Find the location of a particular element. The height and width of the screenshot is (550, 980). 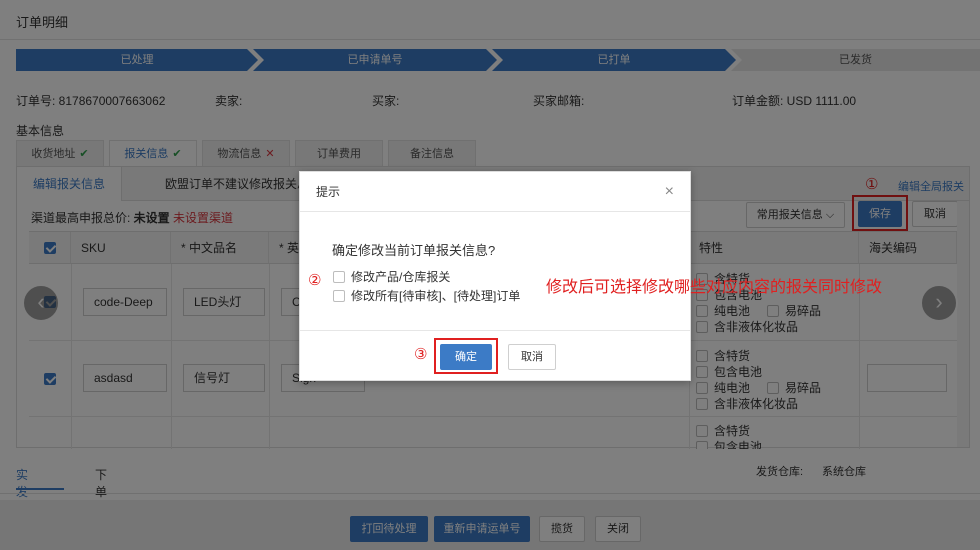

dialog-question: 确定修改当前订单报关信息? is located at coordinates (414, 250).